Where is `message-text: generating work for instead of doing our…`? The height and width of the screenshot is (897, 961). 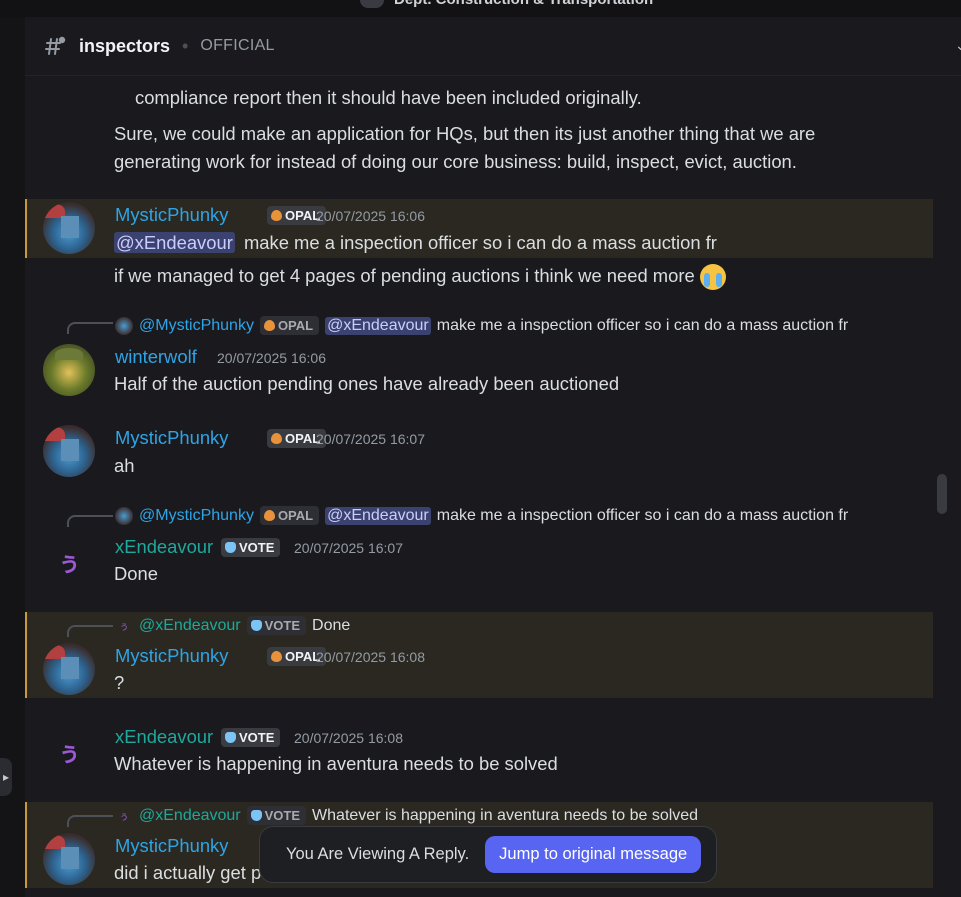 message-text: generating work for instead of doing our… is located at coordinates (455, 161).